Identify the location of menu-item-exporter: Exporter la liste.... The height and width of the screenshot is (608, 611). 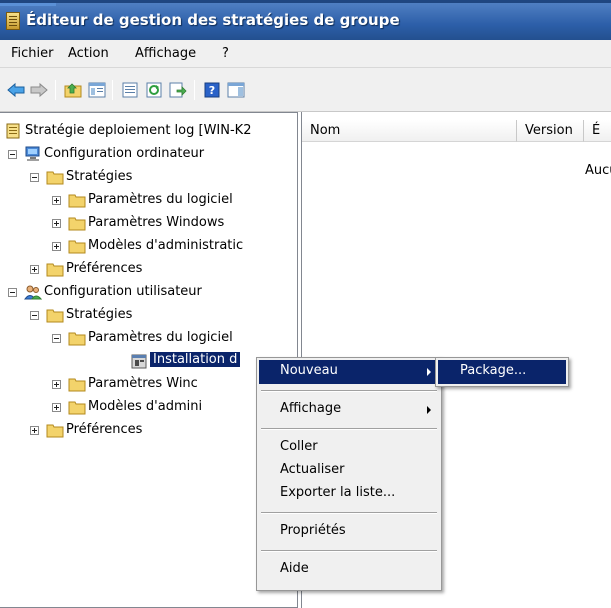
(349, 494).